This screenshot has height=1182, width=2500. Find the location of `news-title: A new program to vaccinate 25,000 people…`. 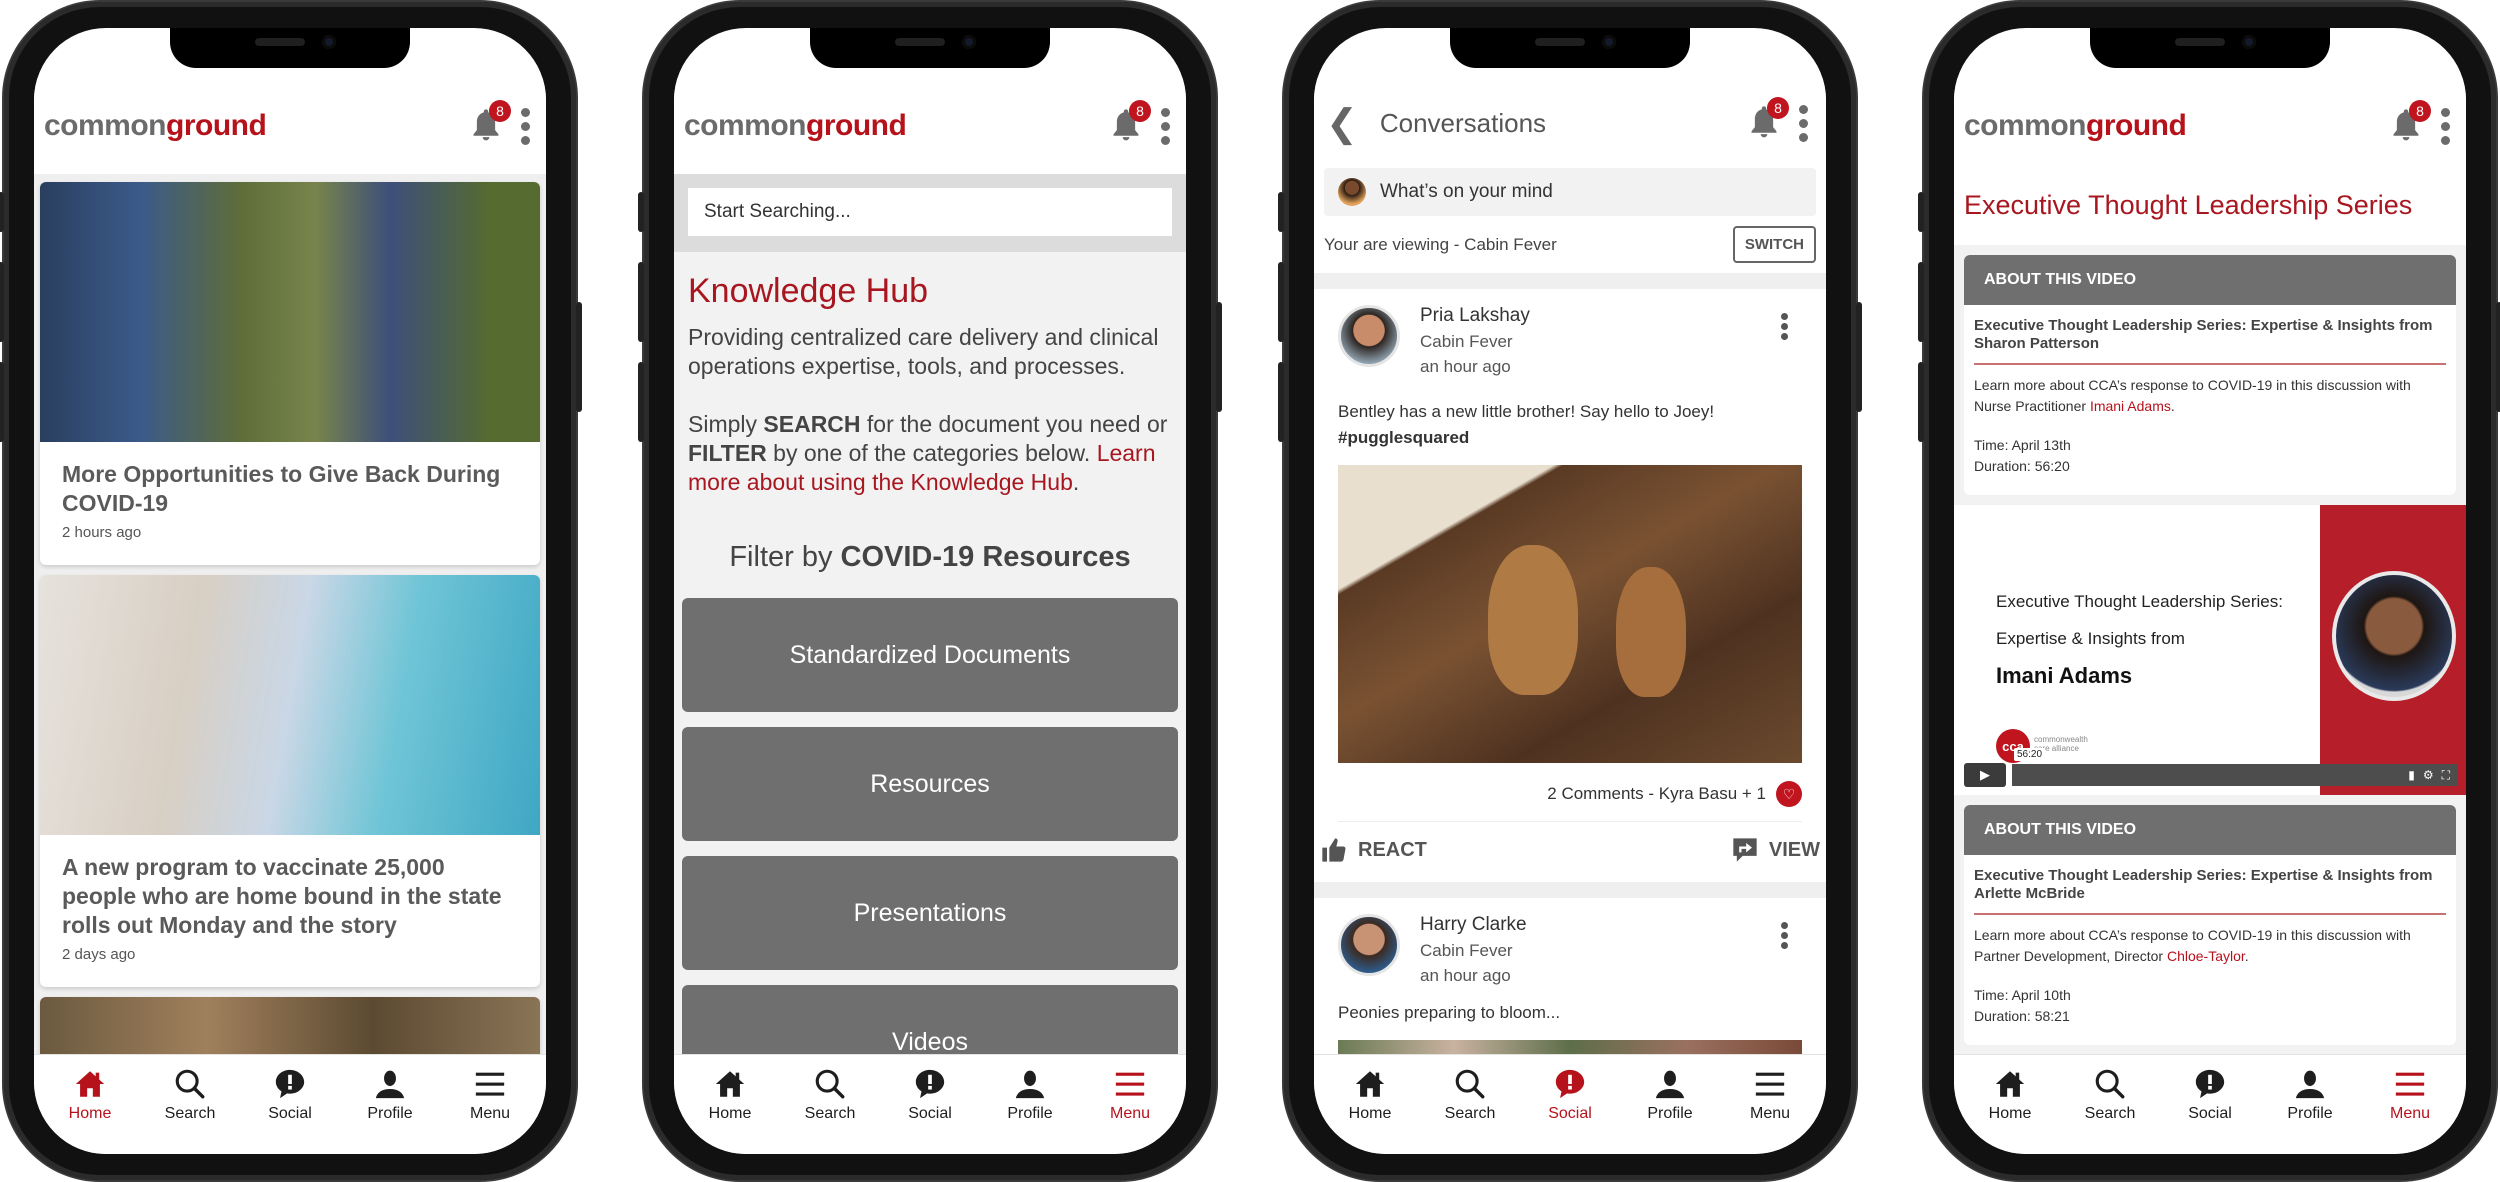

news-title: A new program to vaccinate 25,000 people… is located at coordinates (282, 896).